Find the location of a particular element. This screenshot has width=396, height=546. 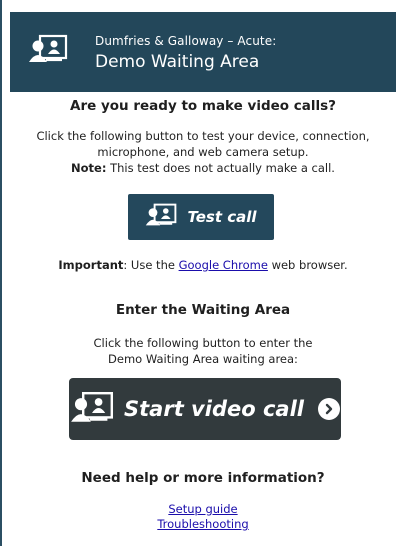

ready-heading: Are you ready to make video calls? is located at coordinates (203, 106).